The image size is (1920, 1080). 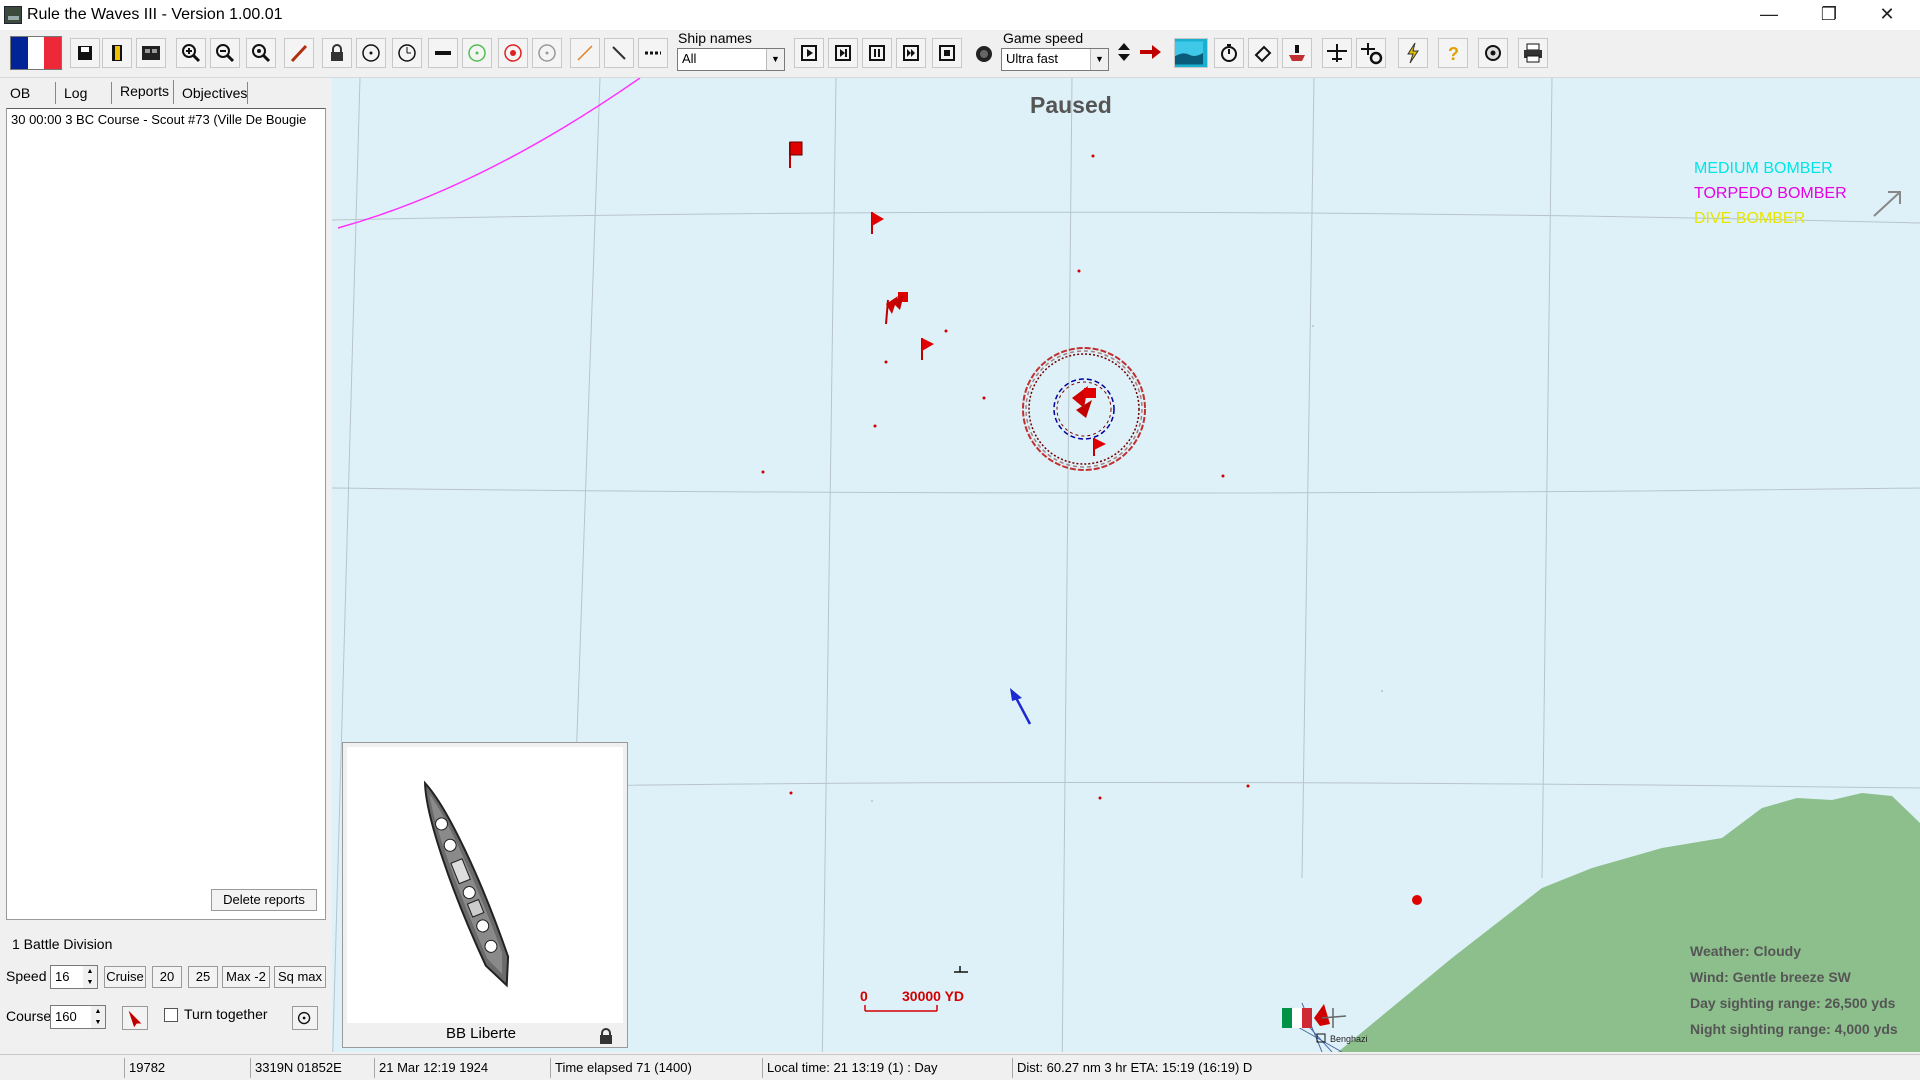 I want to click on orange-line-icon, so click(x=585, y=53).